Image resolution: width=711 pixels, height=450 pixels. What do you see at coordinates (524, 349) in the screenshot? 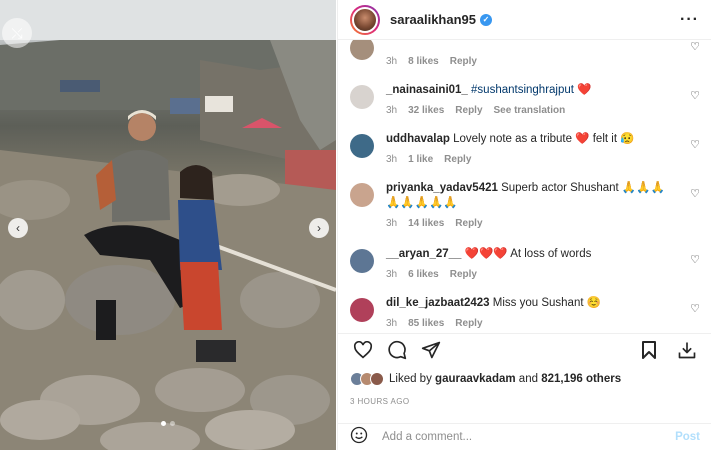
I see `post-actions` at bounding box center [524, 349].